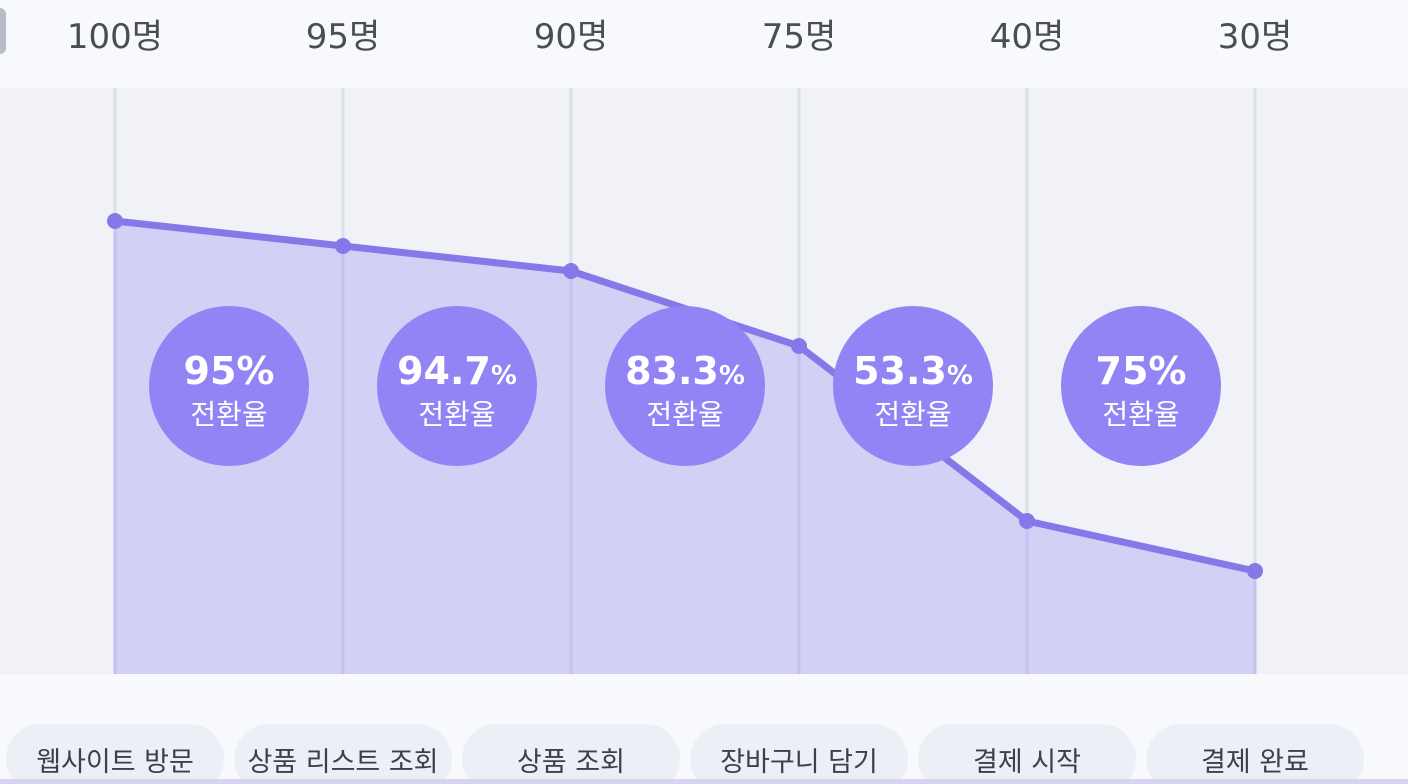  I want to click on conversion-rate-value-4: 75%, so click(1141, 371).